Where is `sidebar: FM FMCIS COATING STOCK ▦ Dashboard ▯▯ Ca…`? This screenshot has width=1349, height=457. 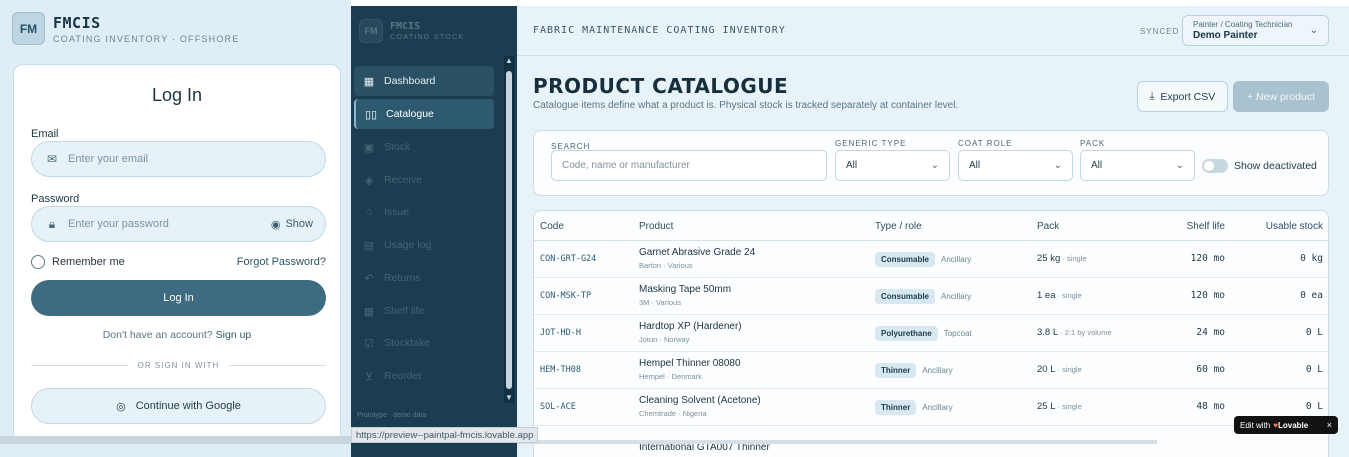
sidebar: FM FMCIS COATING STOCK ▦ Dashboard ▯▯ Ca… is located at coordinates (434, 231).